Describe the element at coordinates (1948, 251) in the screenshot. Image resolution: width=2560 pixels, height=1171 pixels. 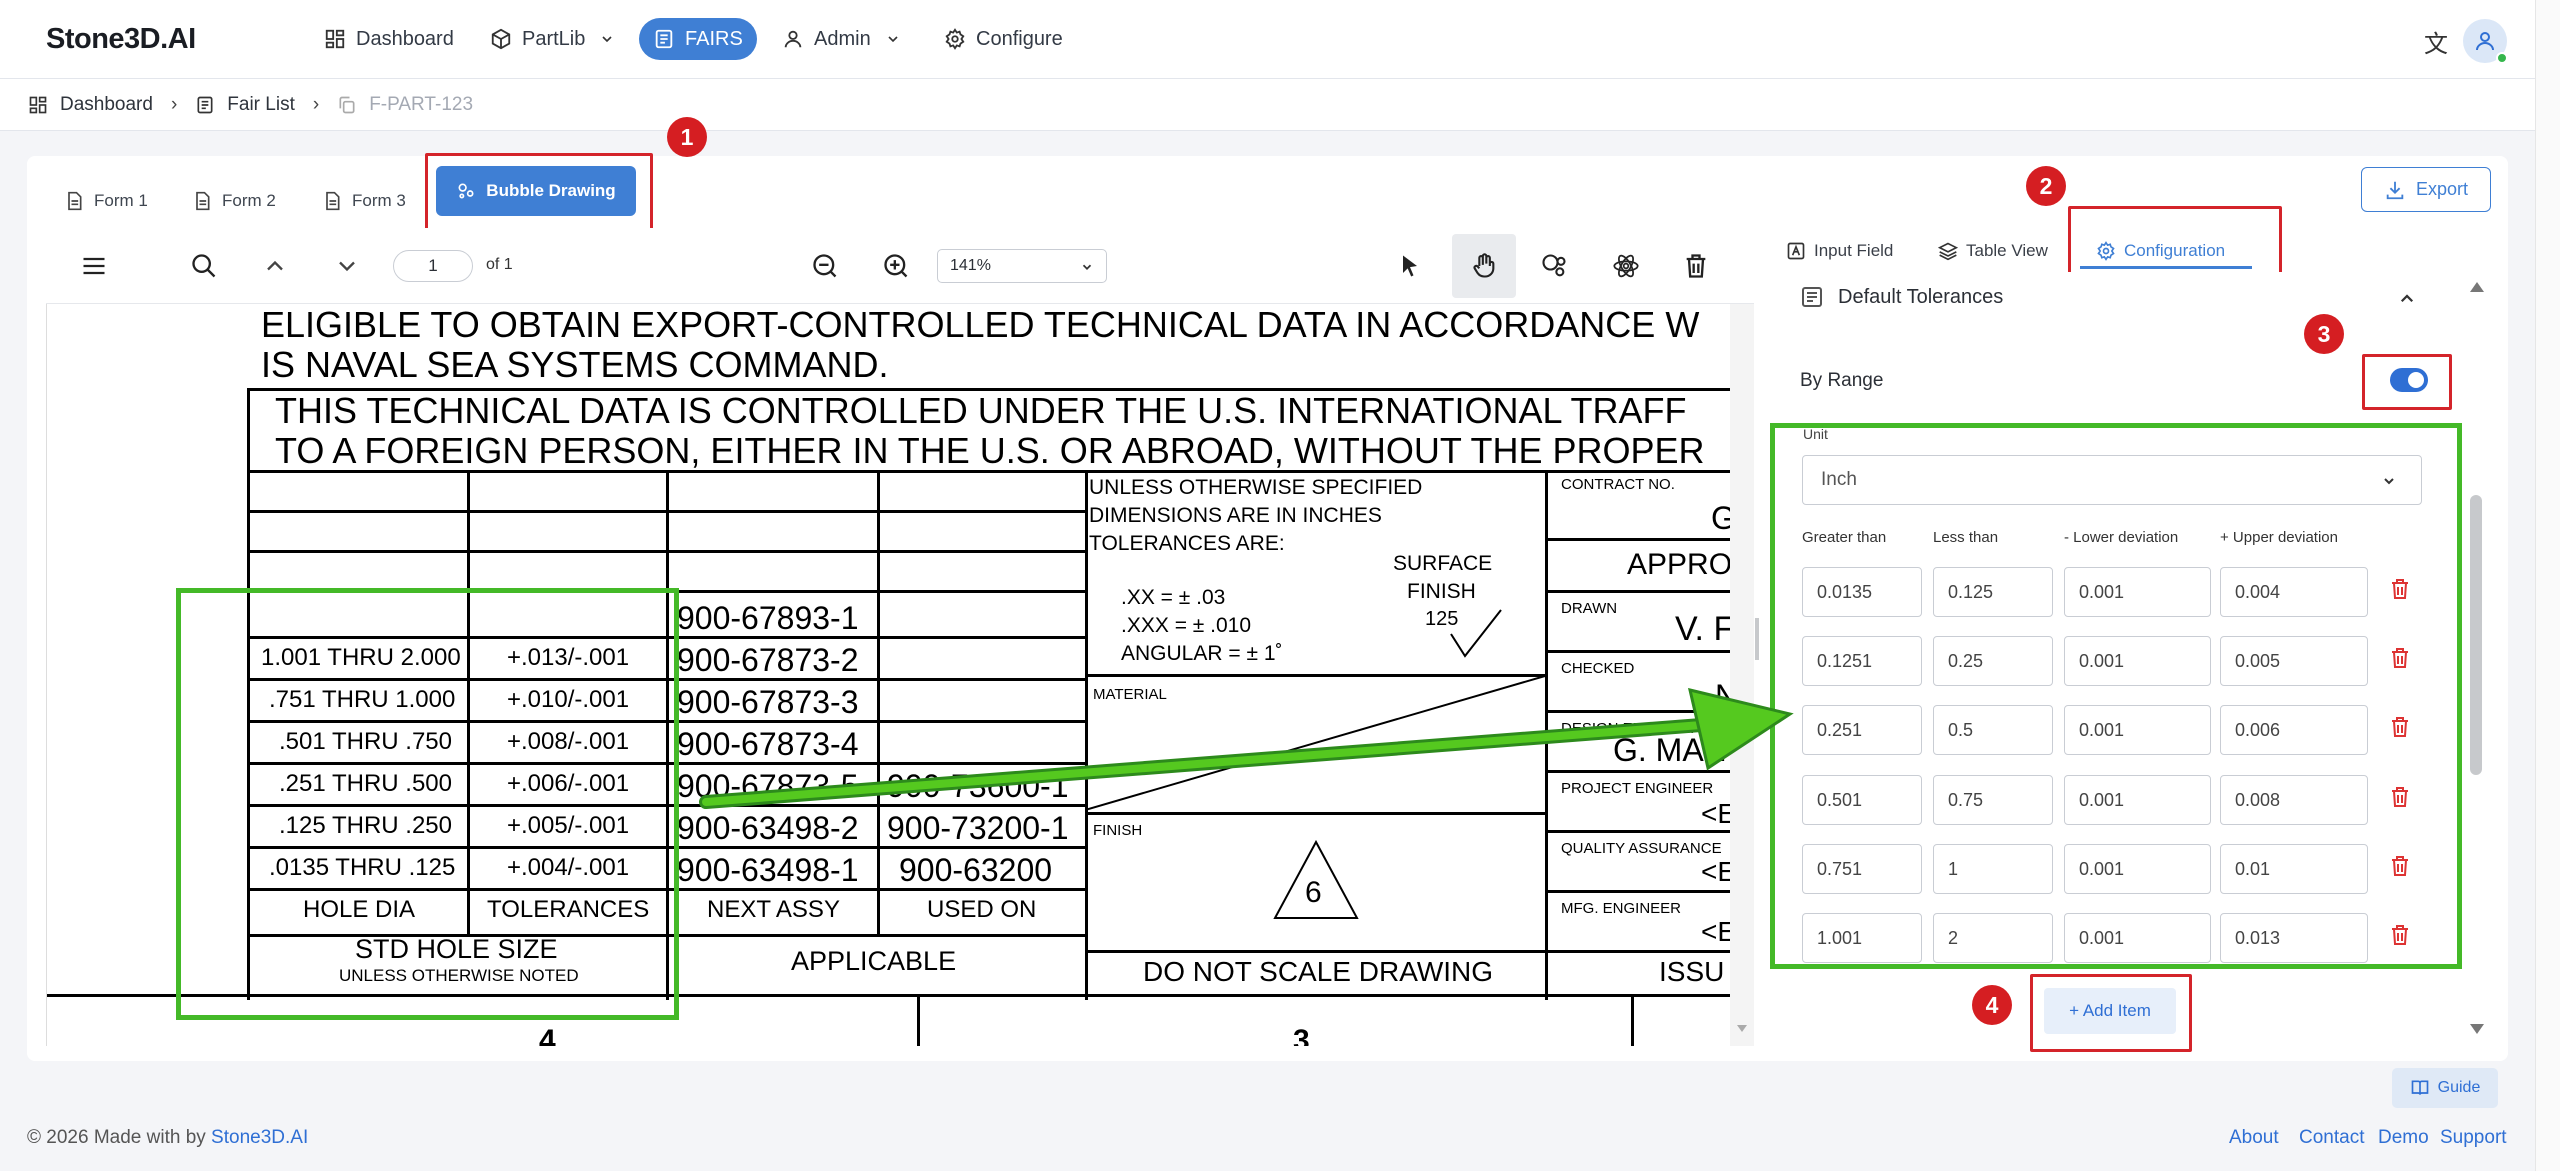
I see `layers-icon` at that location.